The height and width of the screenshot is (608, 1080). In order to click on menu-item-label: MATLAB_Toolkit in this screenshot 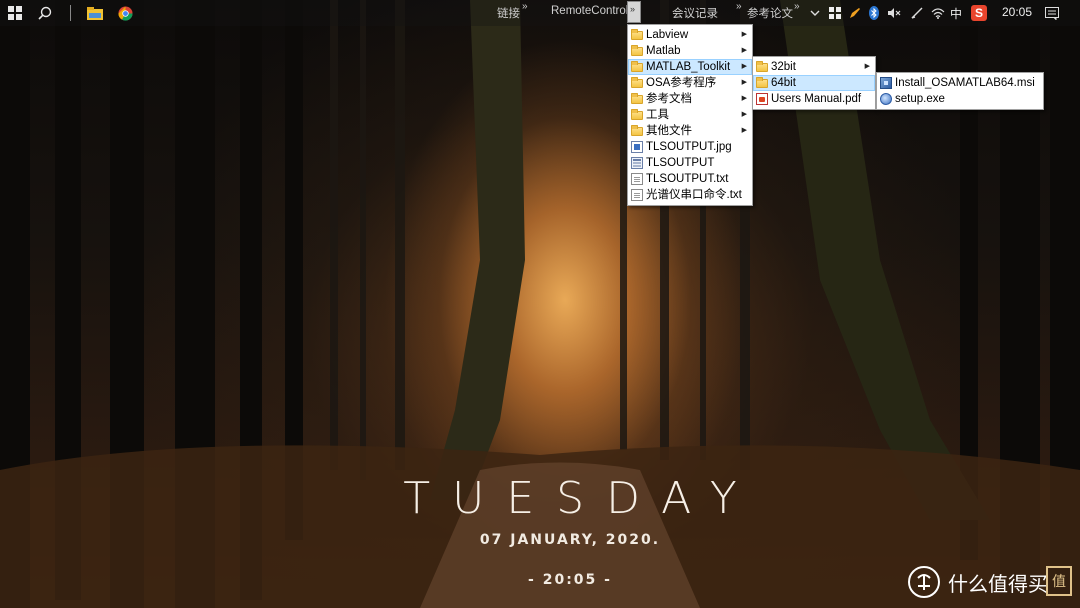, I will do `click(688, 67)`.